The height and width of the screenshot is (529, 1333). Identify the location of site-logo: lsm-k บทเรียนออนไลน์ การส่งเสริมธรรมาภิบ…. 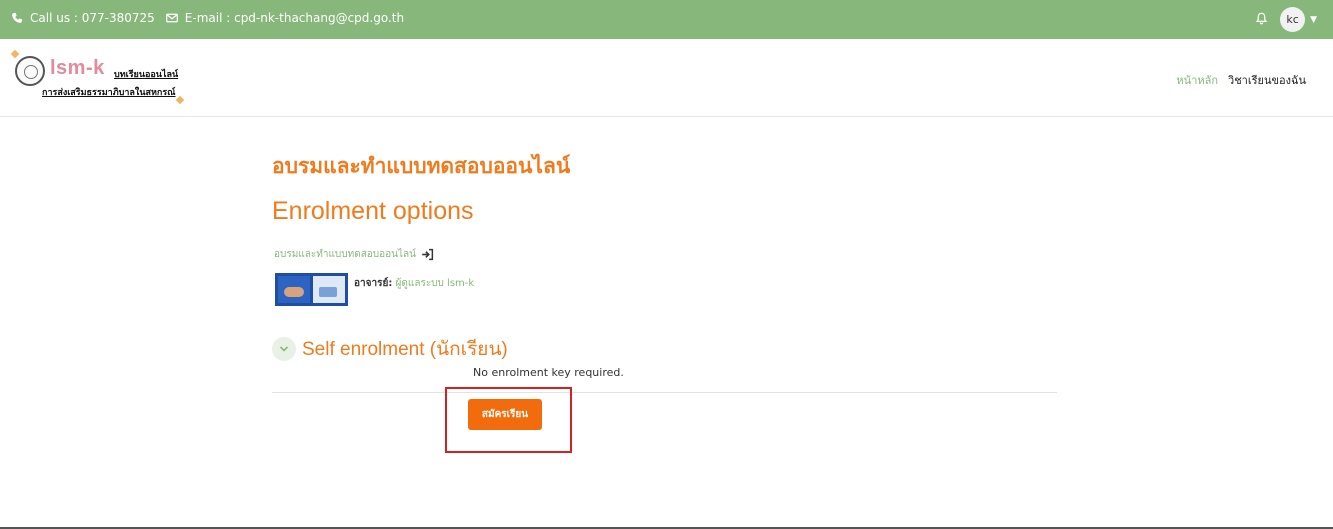
(101, 77).